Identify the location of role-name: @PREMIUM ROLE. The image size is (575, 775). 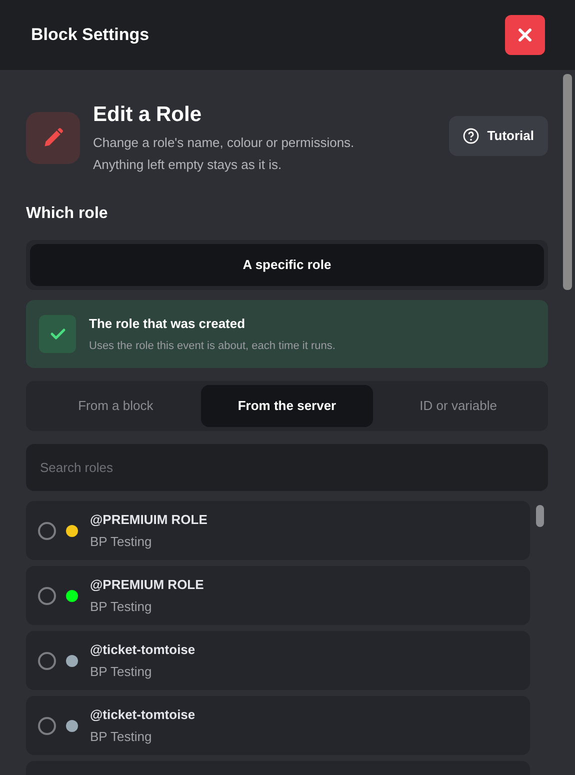
(147, 585).